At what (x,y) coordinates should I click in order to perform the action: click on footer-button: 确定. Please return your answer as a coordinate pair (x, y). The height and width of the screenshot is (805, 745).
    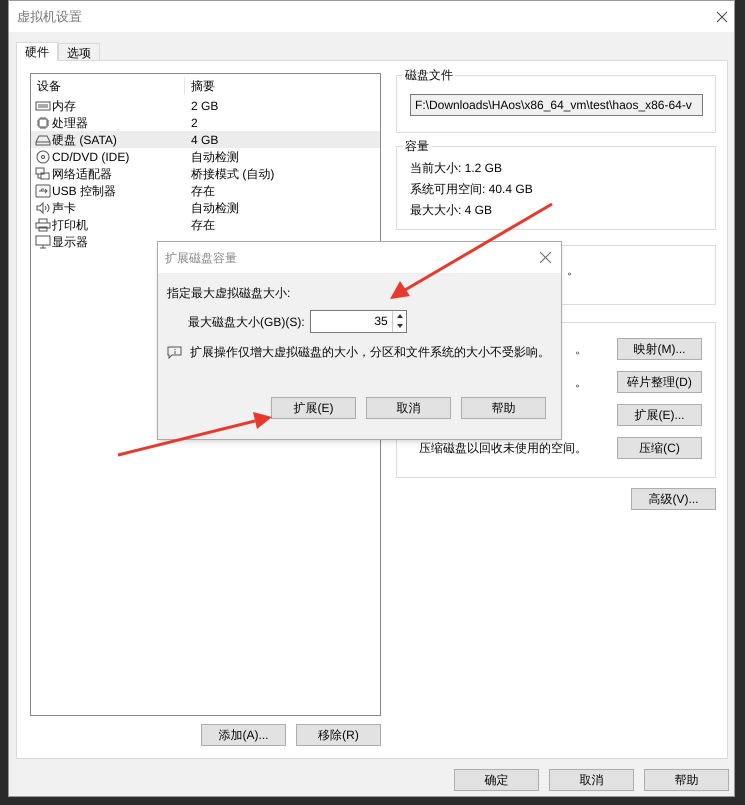
    Looking at the image, I should click on (496, 780).